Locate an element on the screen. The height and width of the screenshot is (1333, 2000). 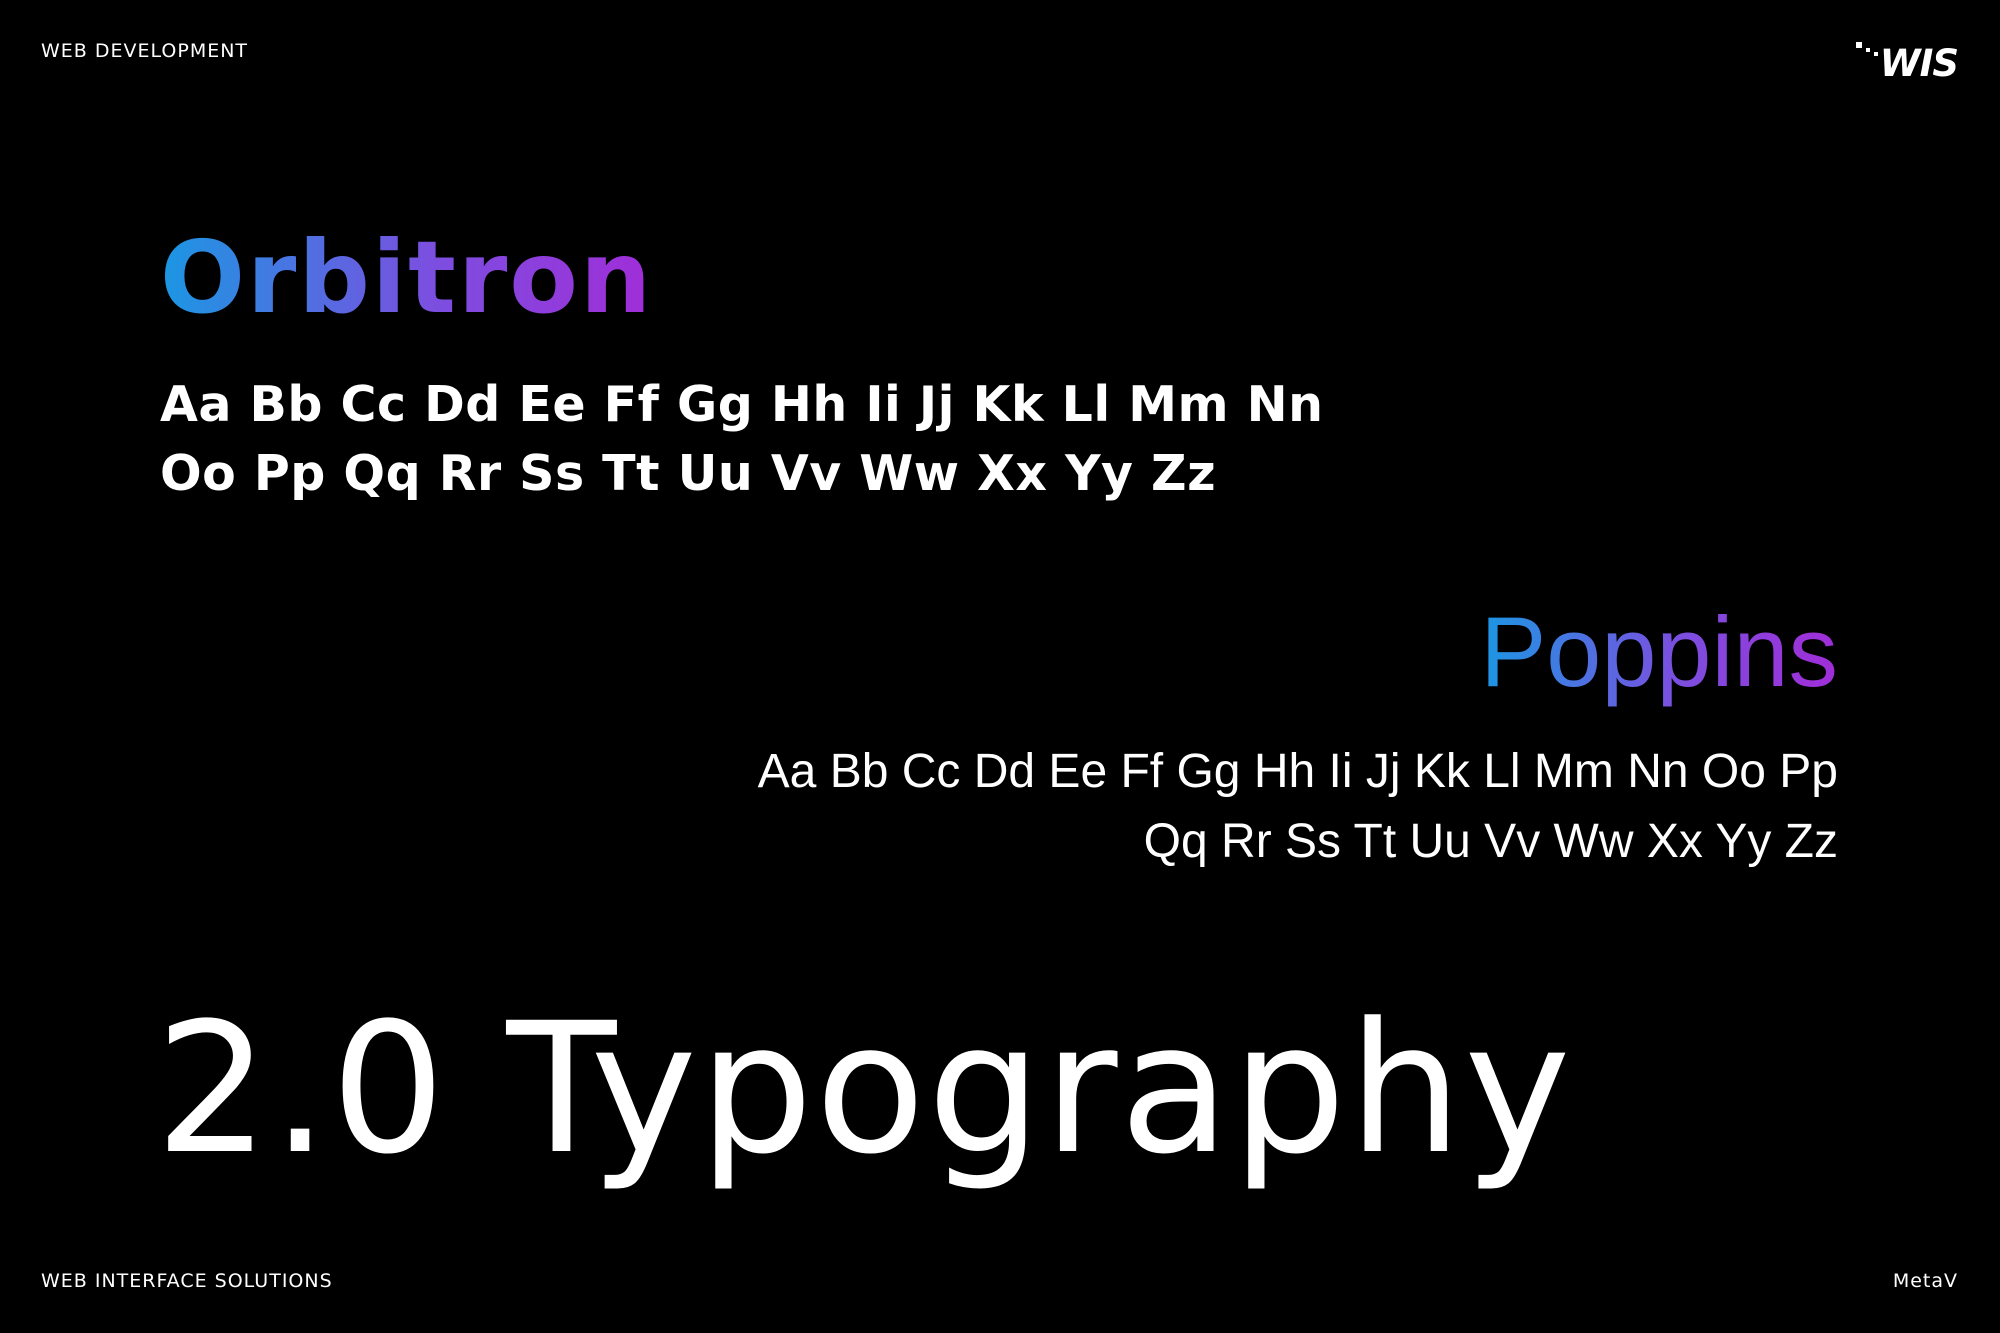
logo-text: WIS is located at coordinates (1919, 63).